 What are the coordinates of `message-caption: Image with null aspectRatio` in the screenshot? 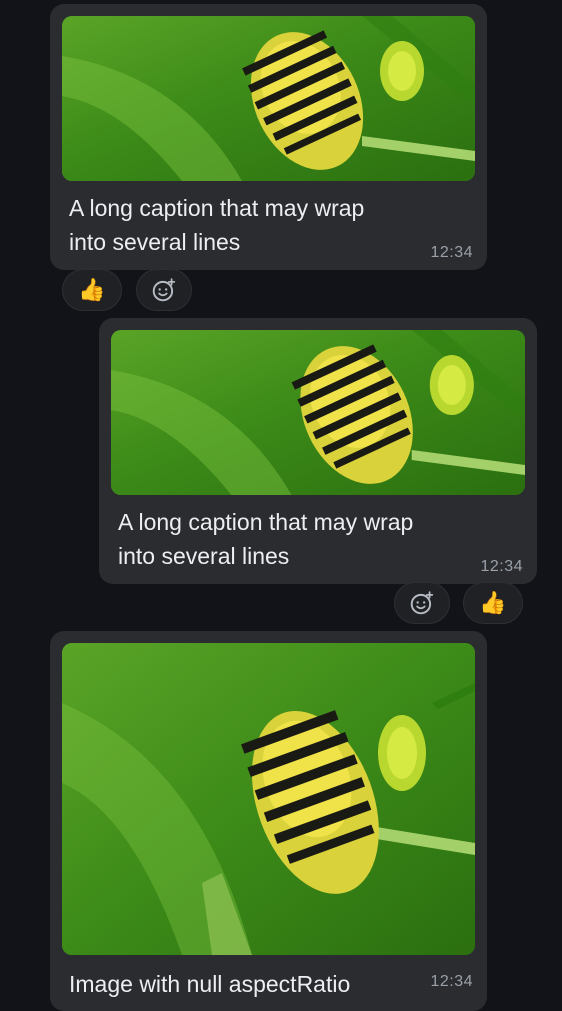 It's located at (210, 984).